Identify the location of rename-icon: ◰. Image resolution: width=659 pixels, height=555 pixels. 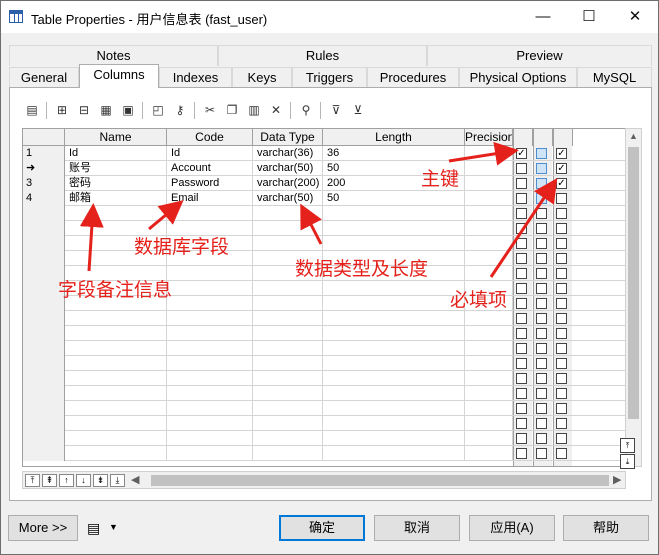
(158, 110).